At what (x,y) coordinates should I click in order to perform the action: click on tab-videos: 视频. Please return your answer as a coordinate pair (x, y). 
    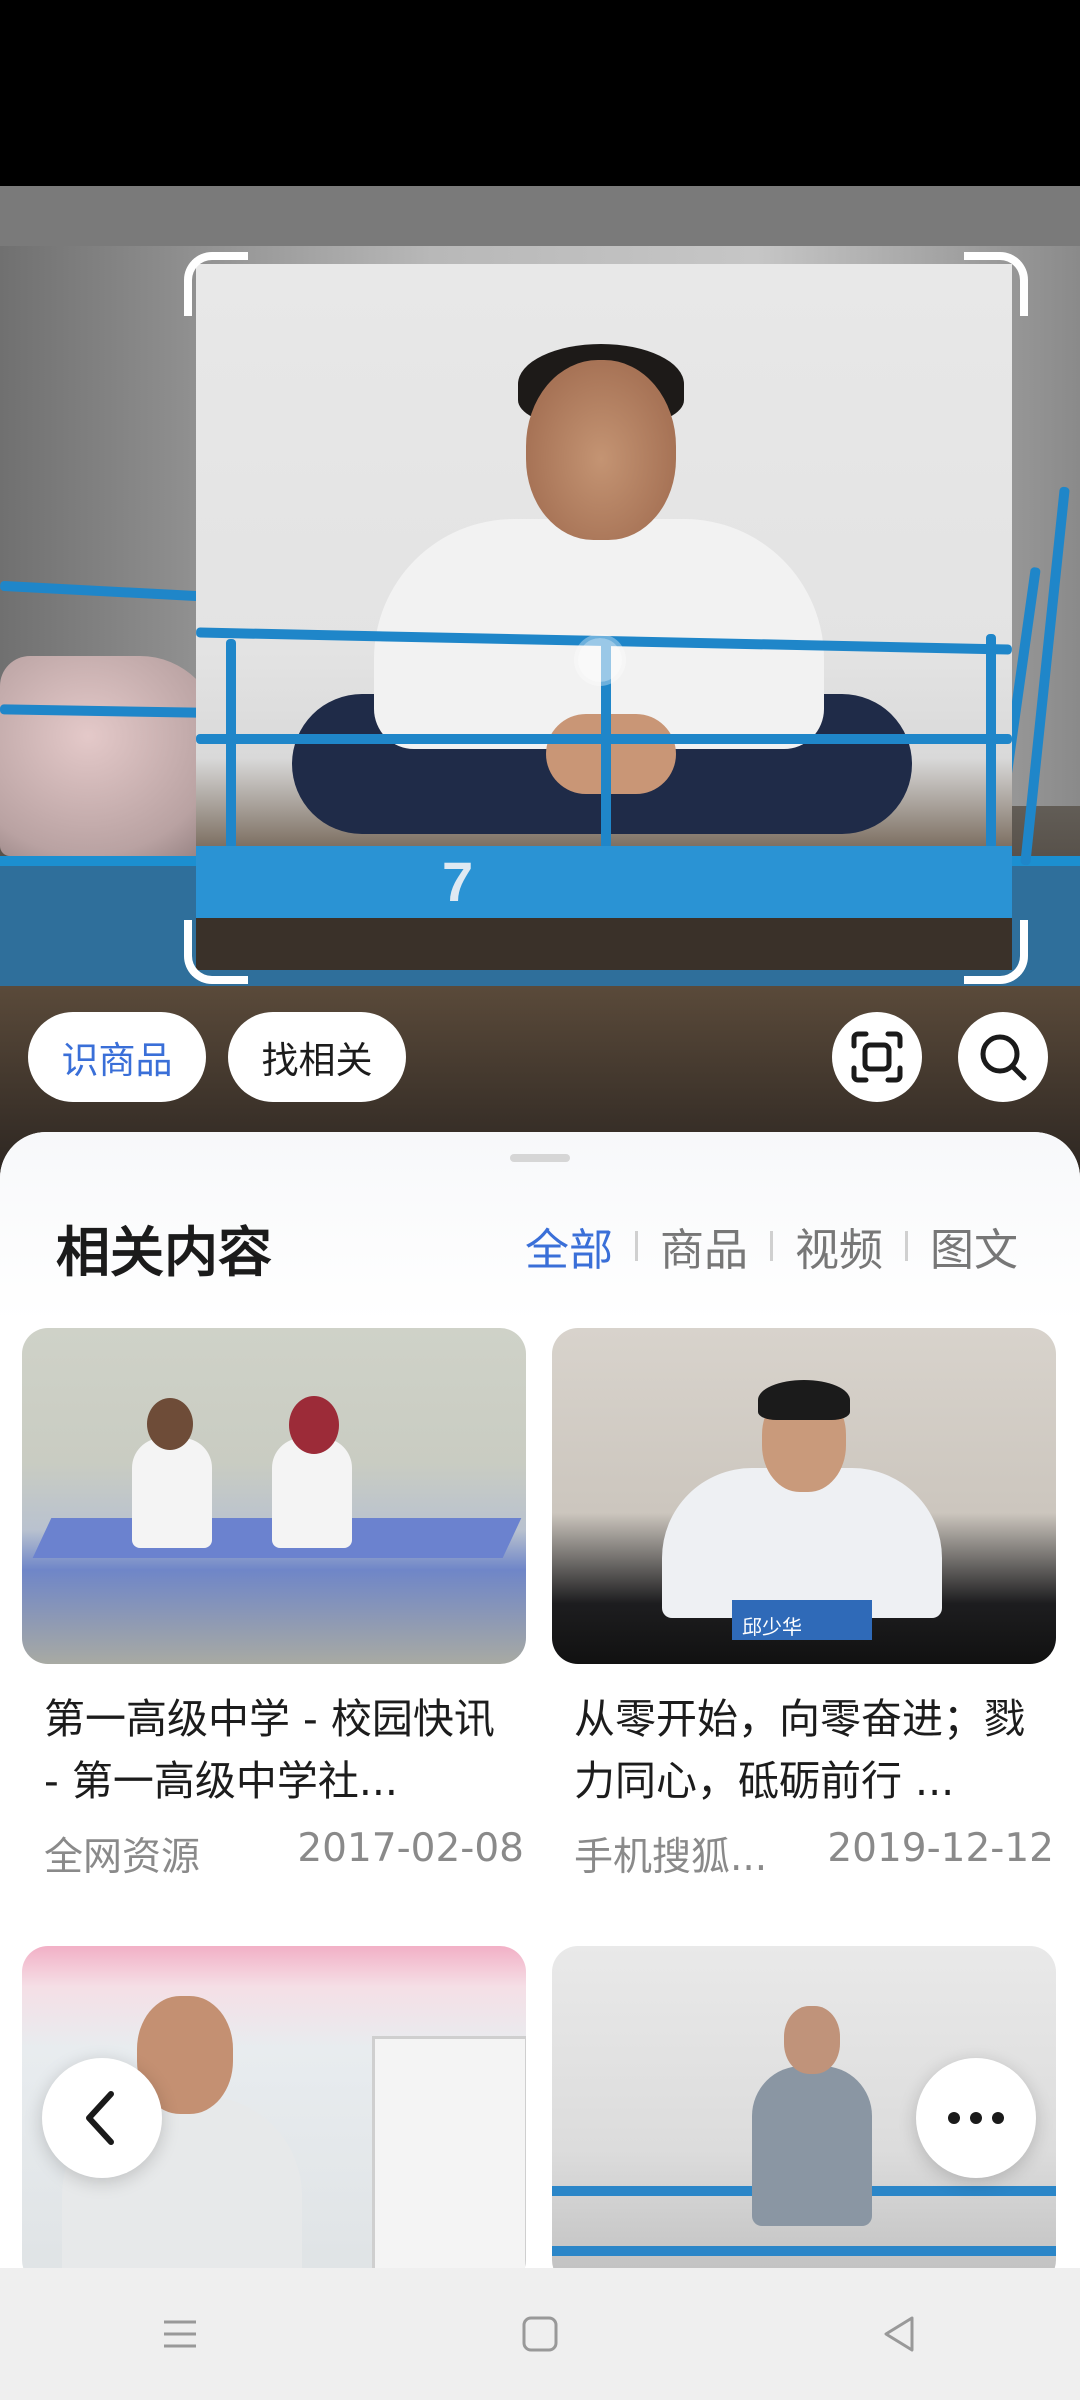
    Looking at the image, I should click on (839, 1246).